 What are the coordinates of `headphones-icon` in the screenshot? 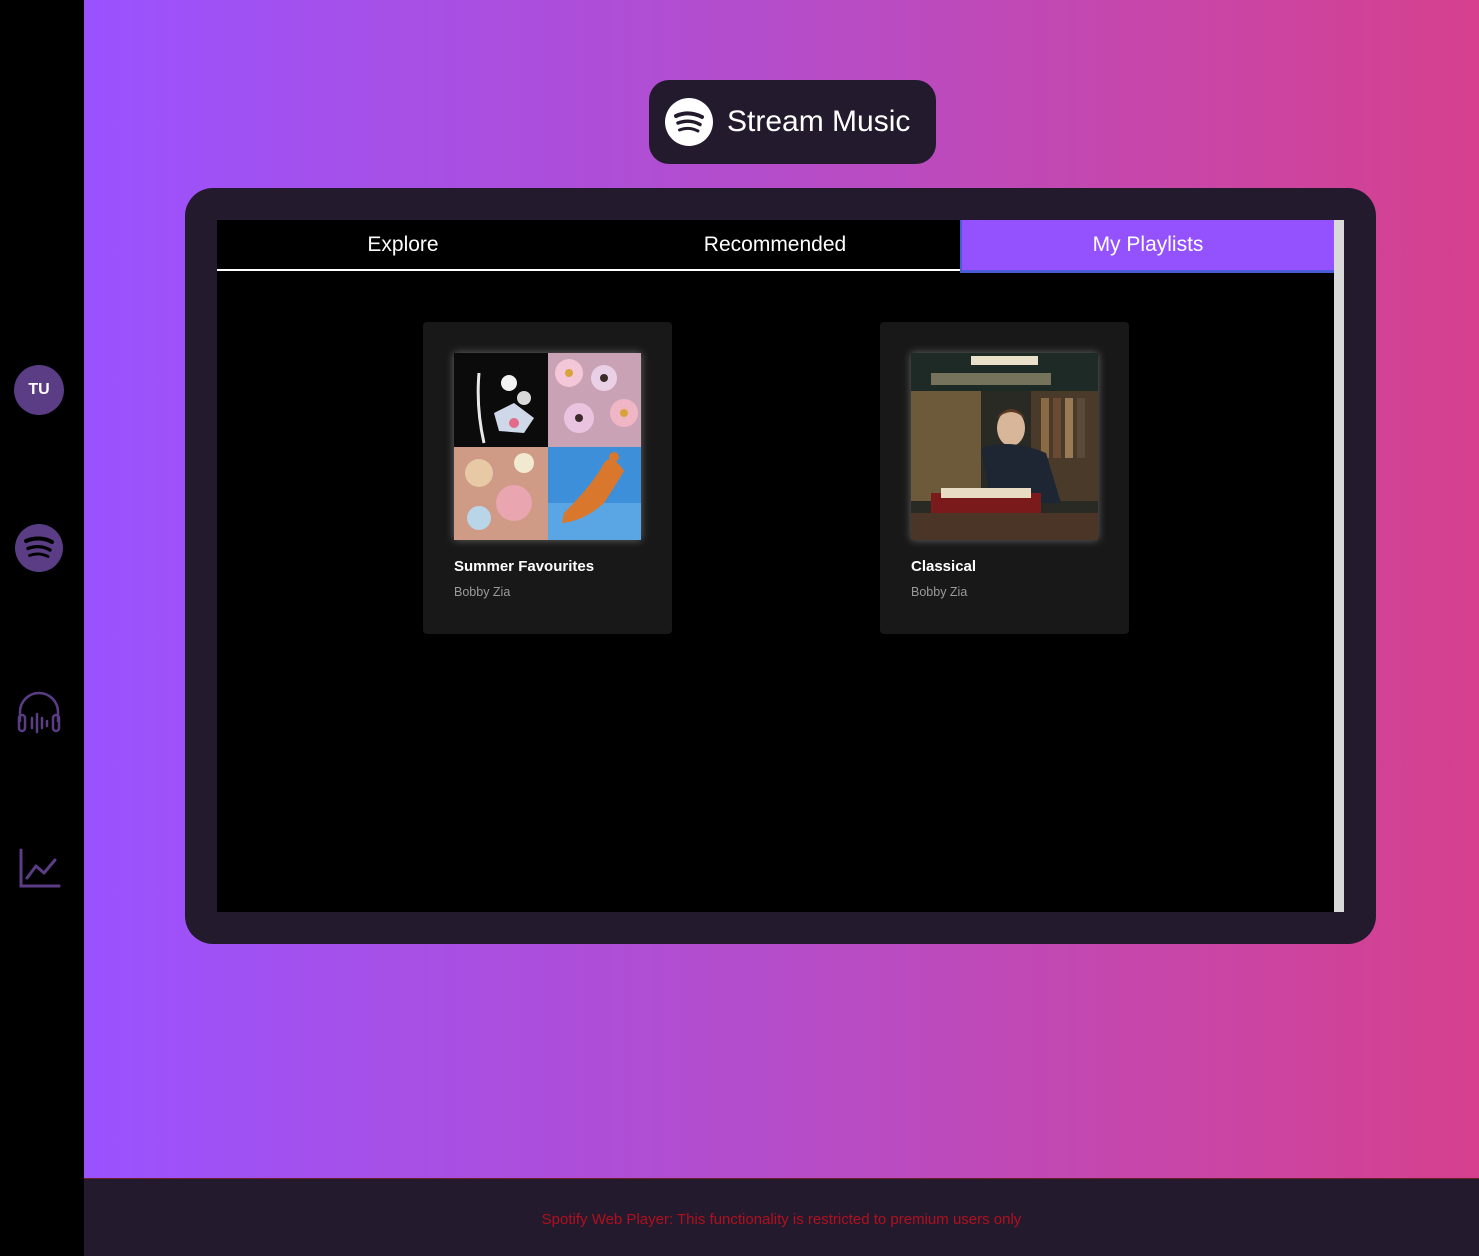 It's located at (39, 712).